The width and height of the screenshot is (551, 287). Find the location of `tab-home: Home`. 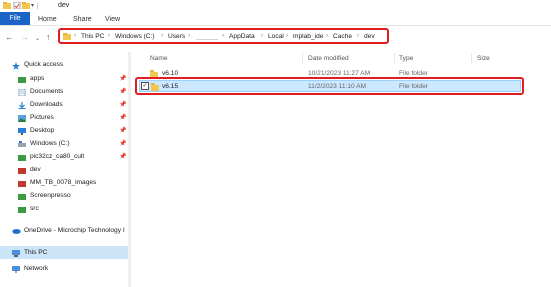

tab-home: Home is located at coordinates (47, 19).